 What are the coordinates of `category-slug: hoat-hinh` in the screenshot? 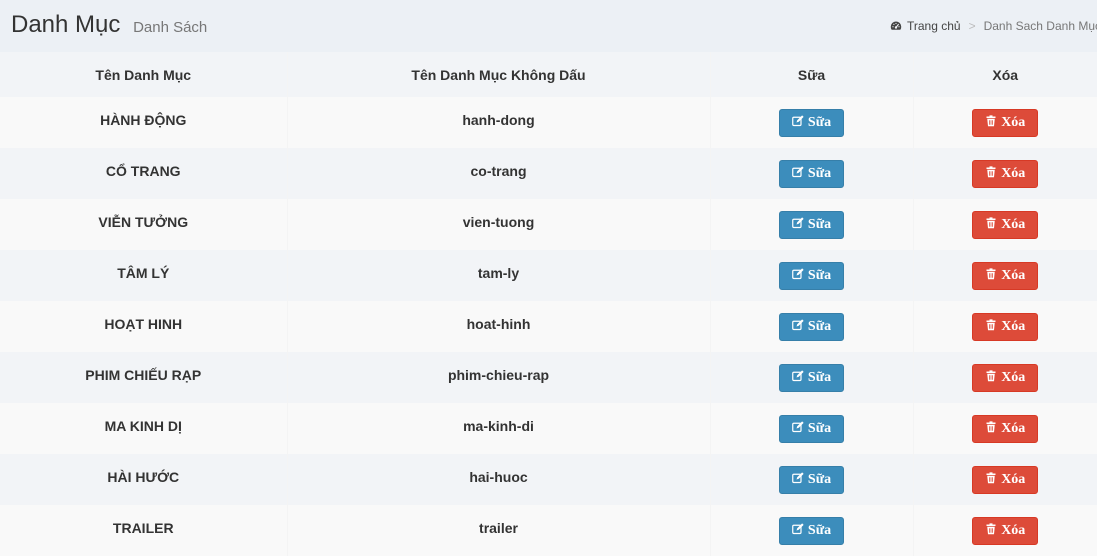 It's located at (498, 326).